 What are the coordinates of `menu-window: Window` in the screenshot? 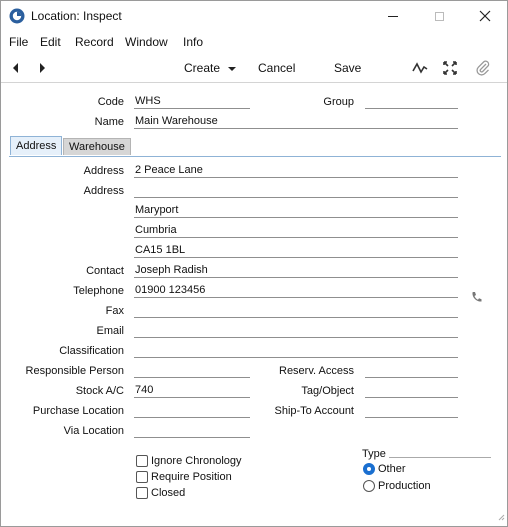 It's located at (146, 42).